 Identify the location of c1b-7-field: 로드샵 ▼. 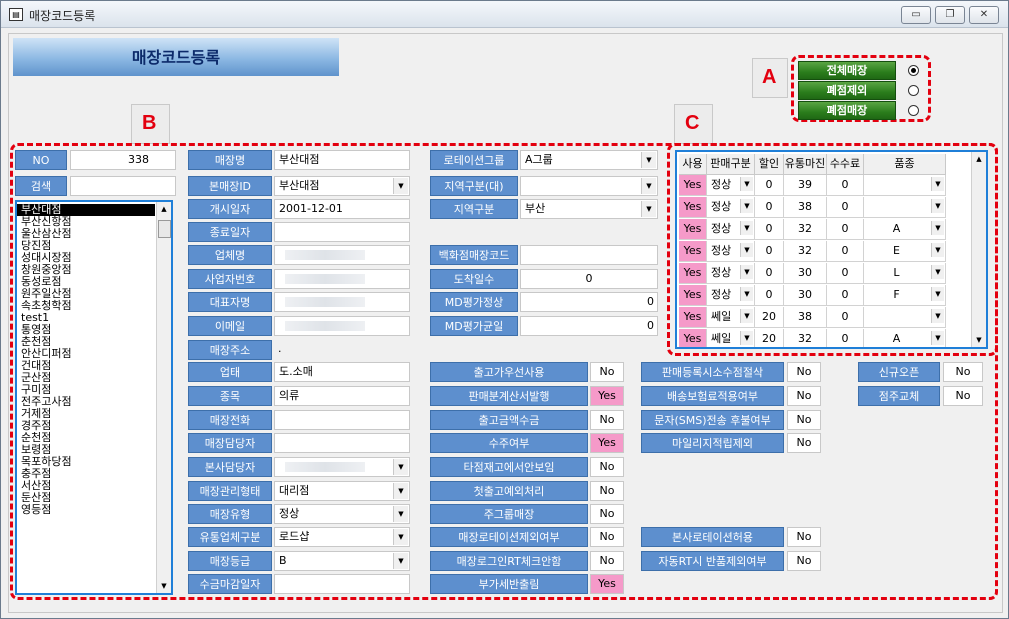
(342, 537).